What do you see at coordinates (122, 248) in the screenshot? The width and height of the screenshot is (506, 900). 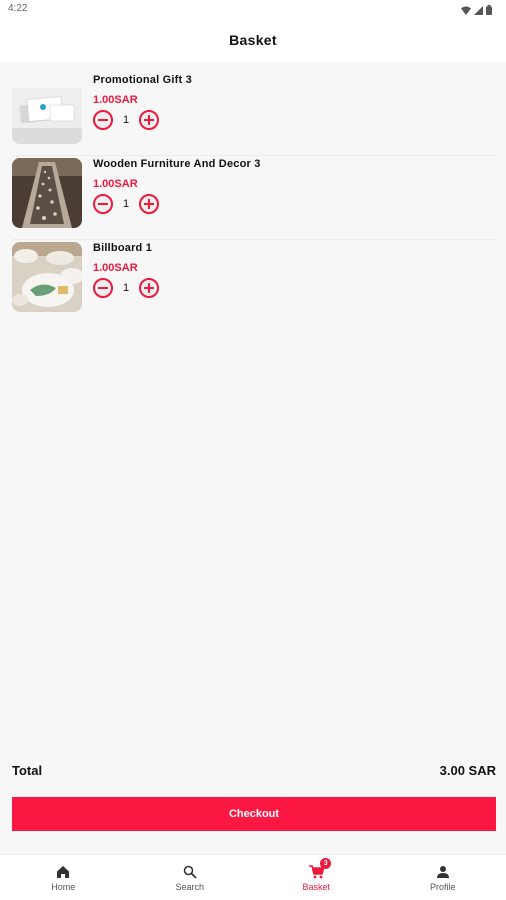 I see `product-name: Billboard 1` at bounding box center [122, 248].